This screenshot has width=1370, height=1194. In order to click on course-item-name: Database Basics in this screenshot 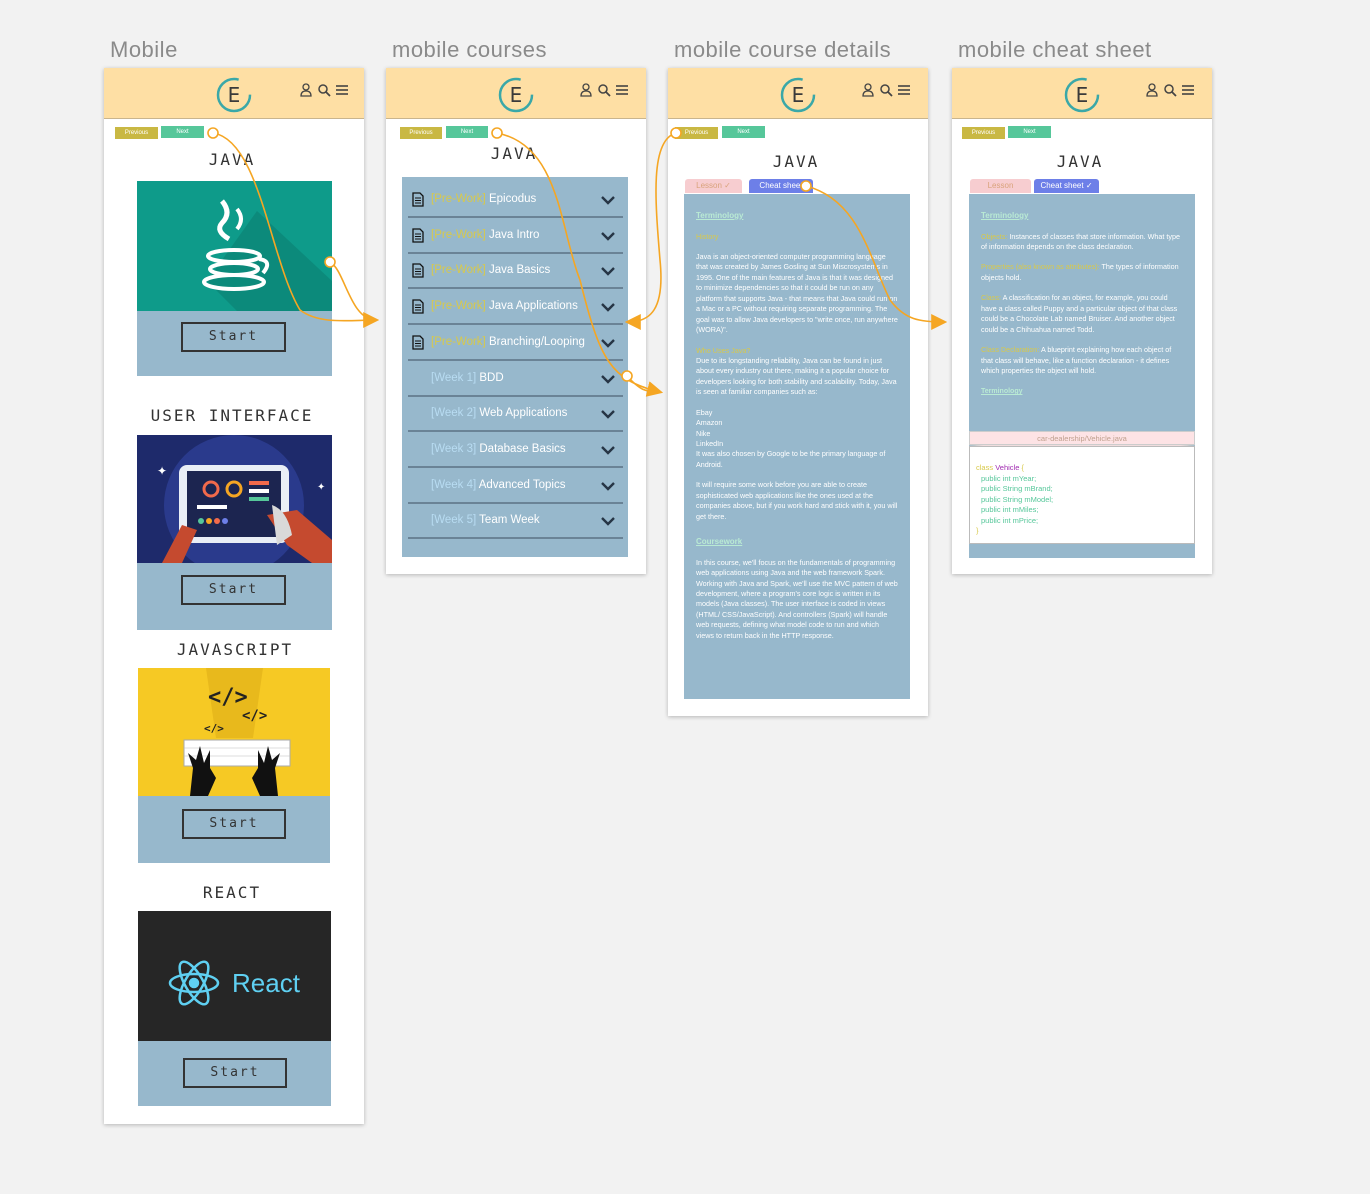, I will do `click(522, 448)`.